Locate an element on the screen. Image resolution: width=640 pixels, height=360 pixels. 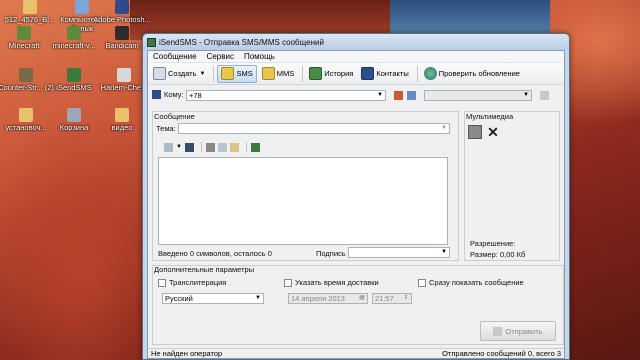
menu-bar: Сообщение Сервис Помощь is located at coordinates (356, 57).